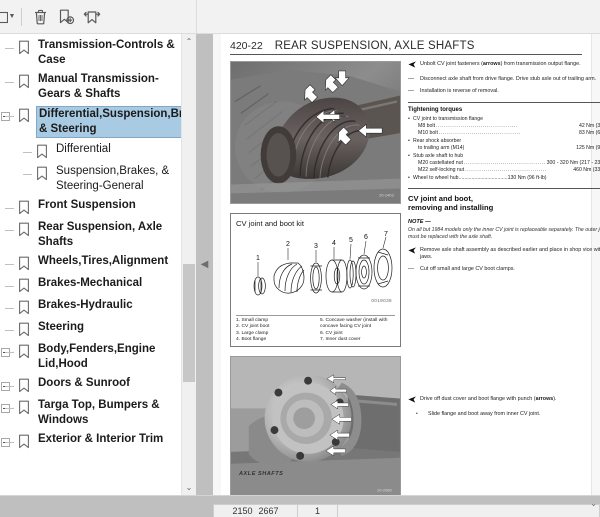  Describe the element at coordinates (90, 179) in the screenshot. I see `sidebar-item-suspension-brakes-steering-general: Suspension,Brakes, & Steering-General` at that location.